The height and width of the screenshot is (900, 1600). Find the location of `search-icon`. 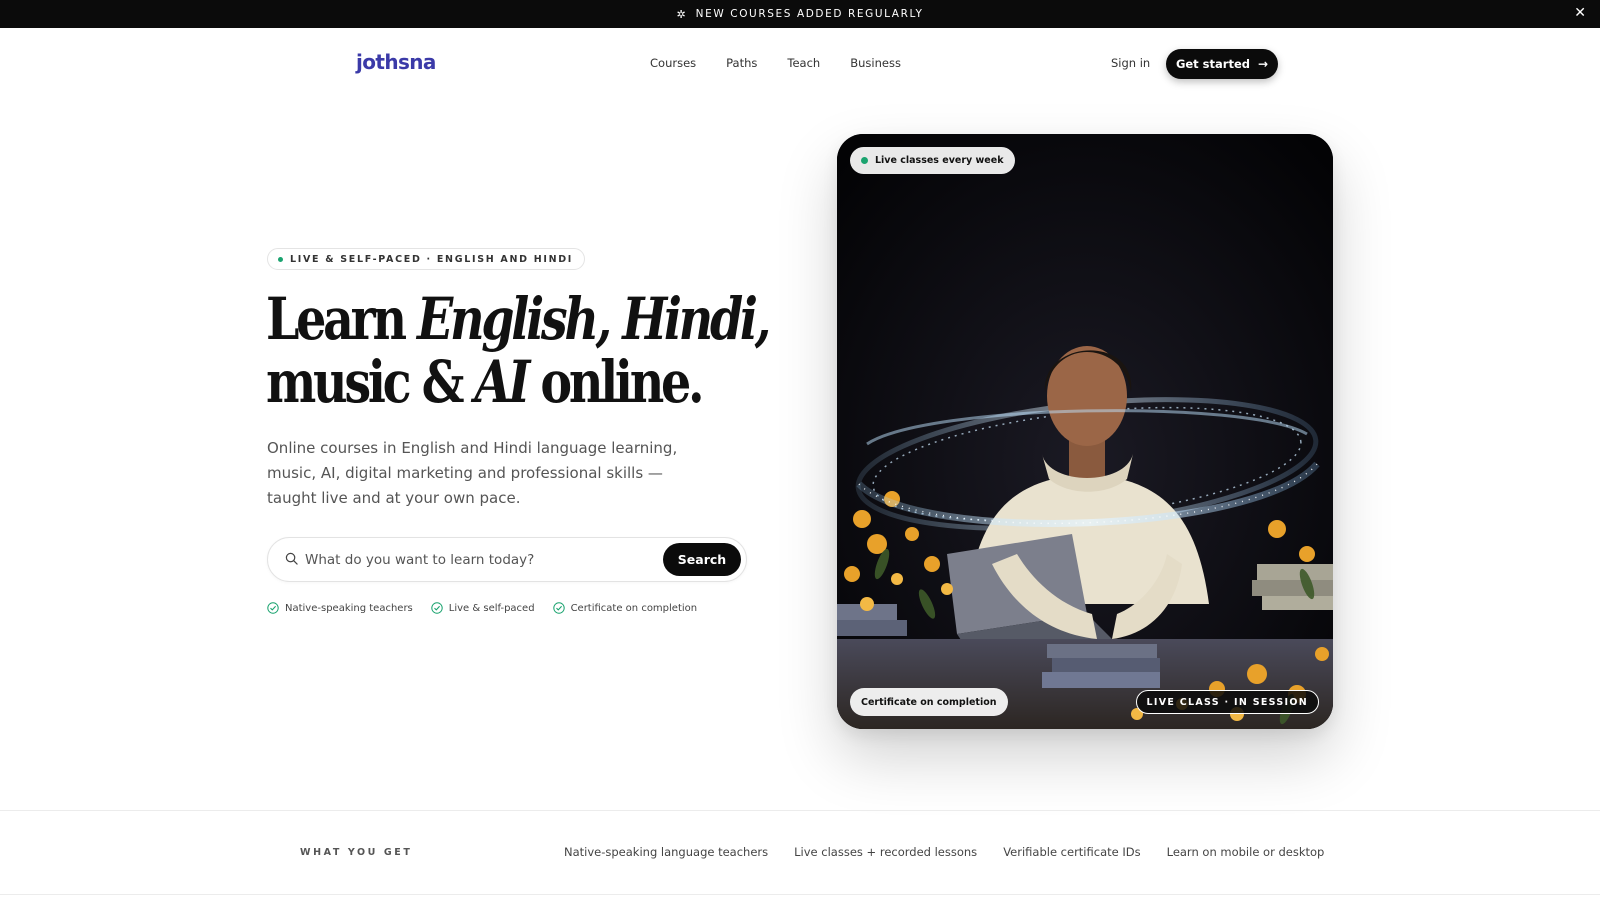

search-icon is located at coordinates (291, 558).